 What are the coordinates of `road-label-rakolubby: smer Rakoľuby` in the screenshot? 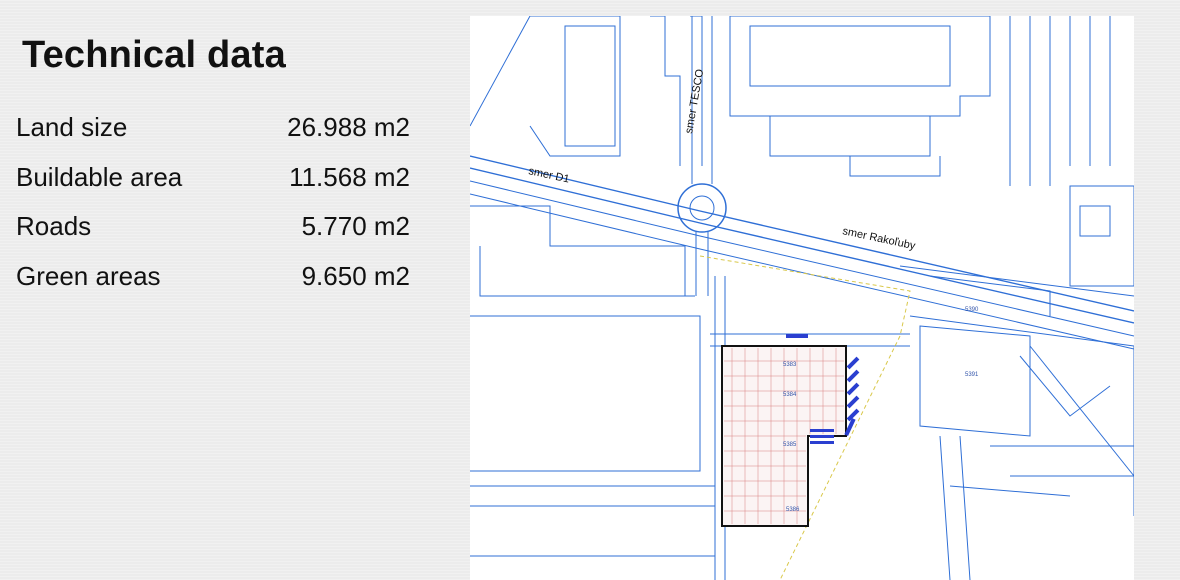 It's located at (878, 238).